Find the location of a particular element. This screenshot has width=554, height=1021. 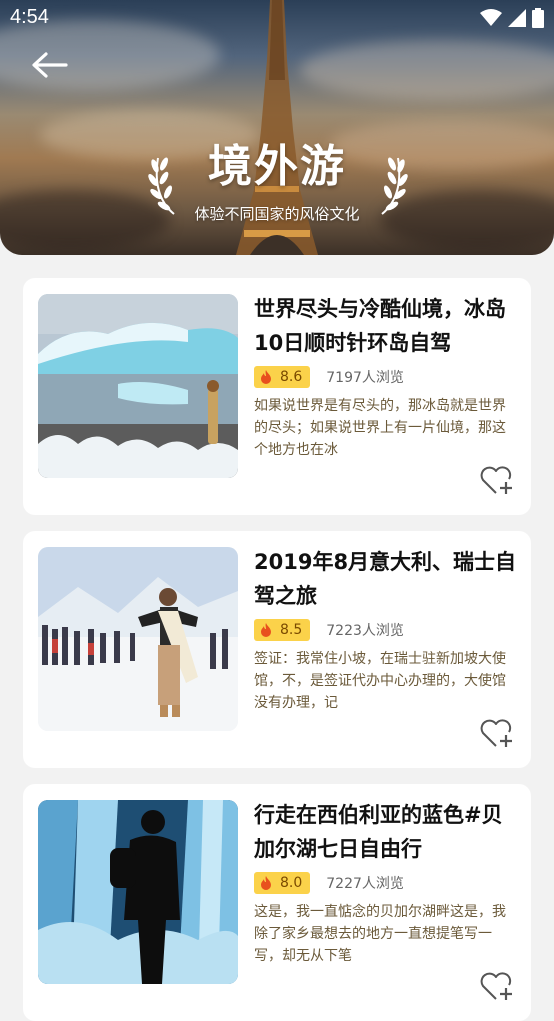

rating-score: 8.5 is located at coordinates (291, 630).